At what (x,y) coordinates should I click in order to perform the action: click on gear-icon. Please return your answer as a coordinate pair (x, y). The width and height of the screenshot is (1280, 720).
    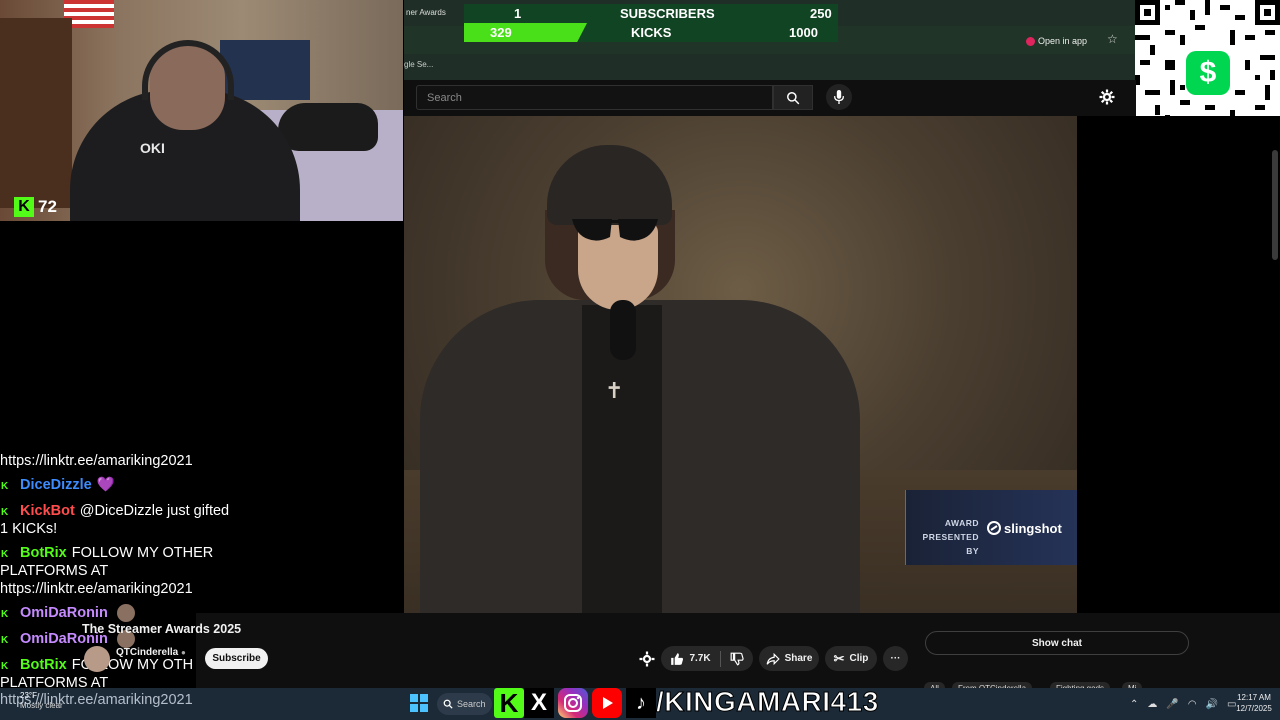
    Looking at the image, I should click on (1107, 97).